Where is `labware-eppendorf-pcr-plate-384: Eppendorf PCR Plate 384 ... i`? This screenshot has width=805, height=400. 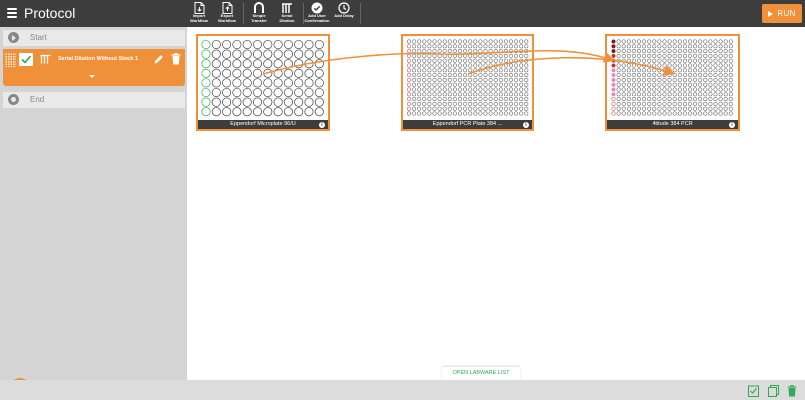 labware-eppendorf-pcr-plate-384: Eppendorf PCR Plate 384 ... i is located at coordinates (467, 82).